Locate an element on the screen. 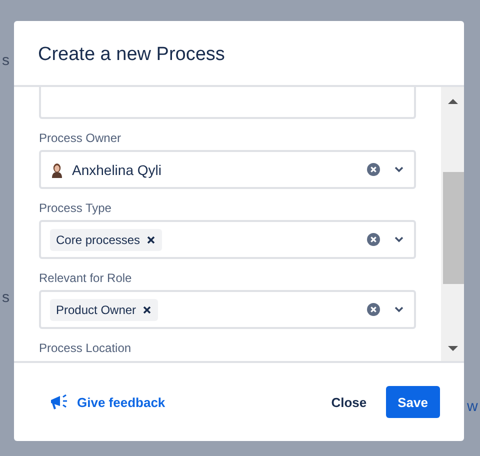 The image size is (480, 456). tag-label: Core processes is located at coordinates (98, 239).